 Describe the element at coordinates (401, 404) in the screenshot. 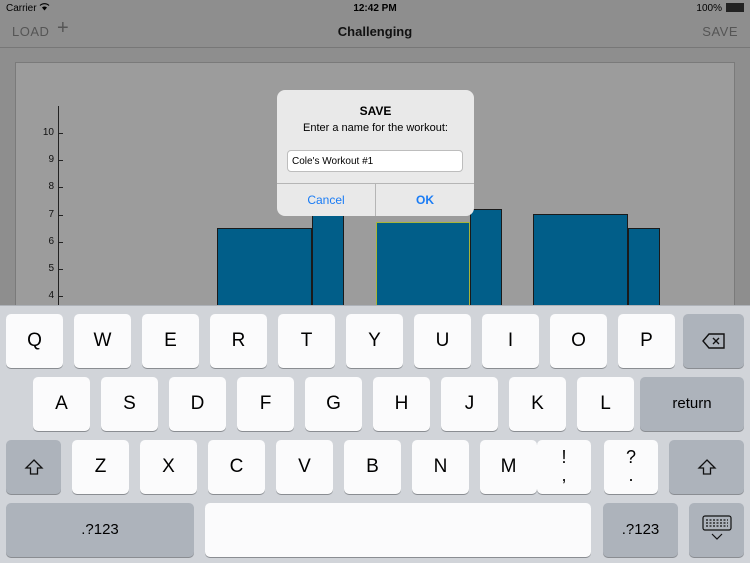

I see `key-h: H` at that location.